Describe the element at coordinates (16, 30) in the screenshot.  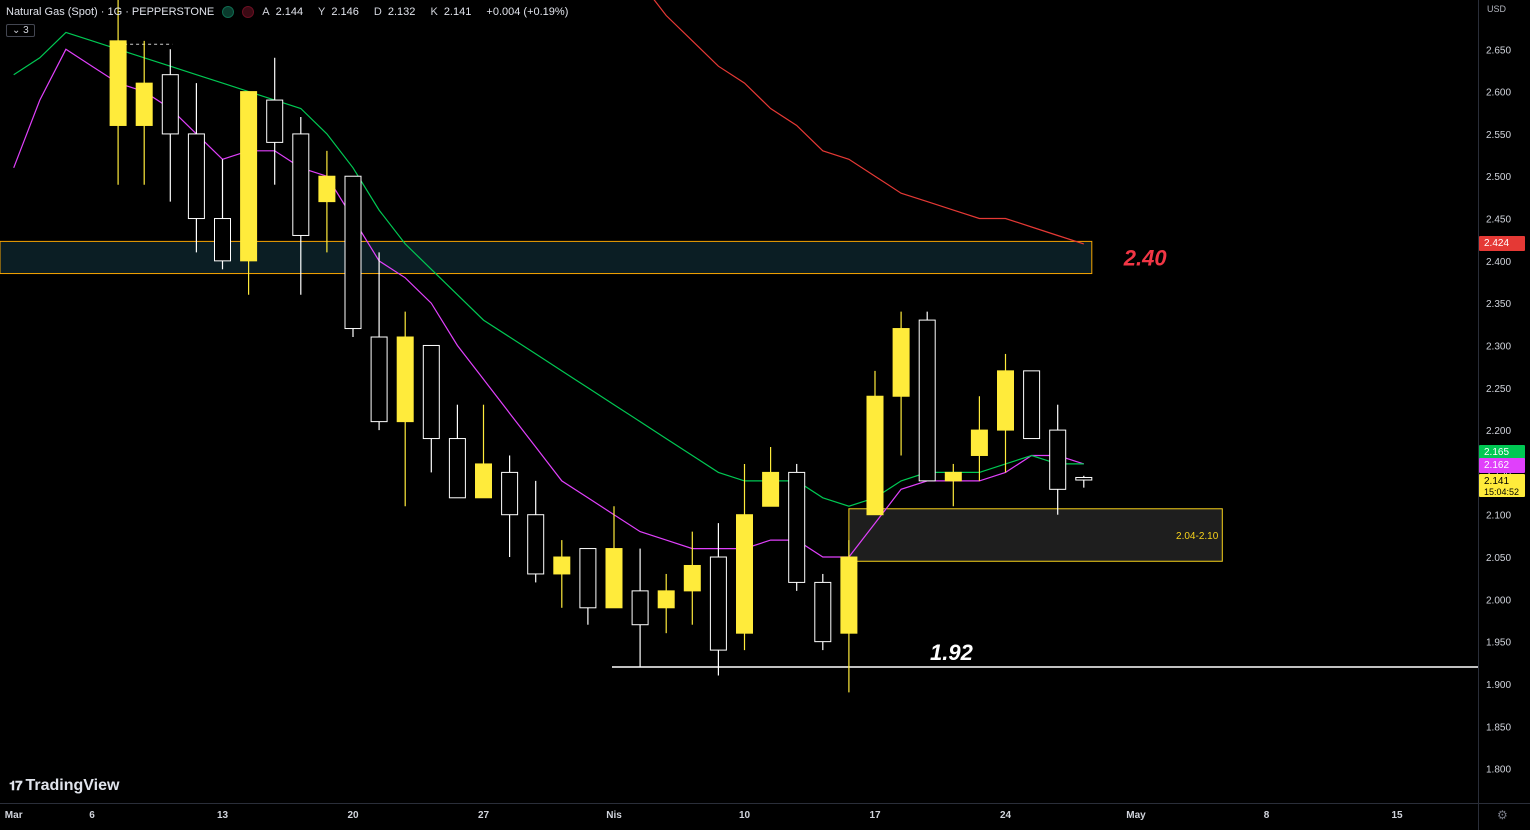
I see `chevron-down-icon: ⌄` at that location.